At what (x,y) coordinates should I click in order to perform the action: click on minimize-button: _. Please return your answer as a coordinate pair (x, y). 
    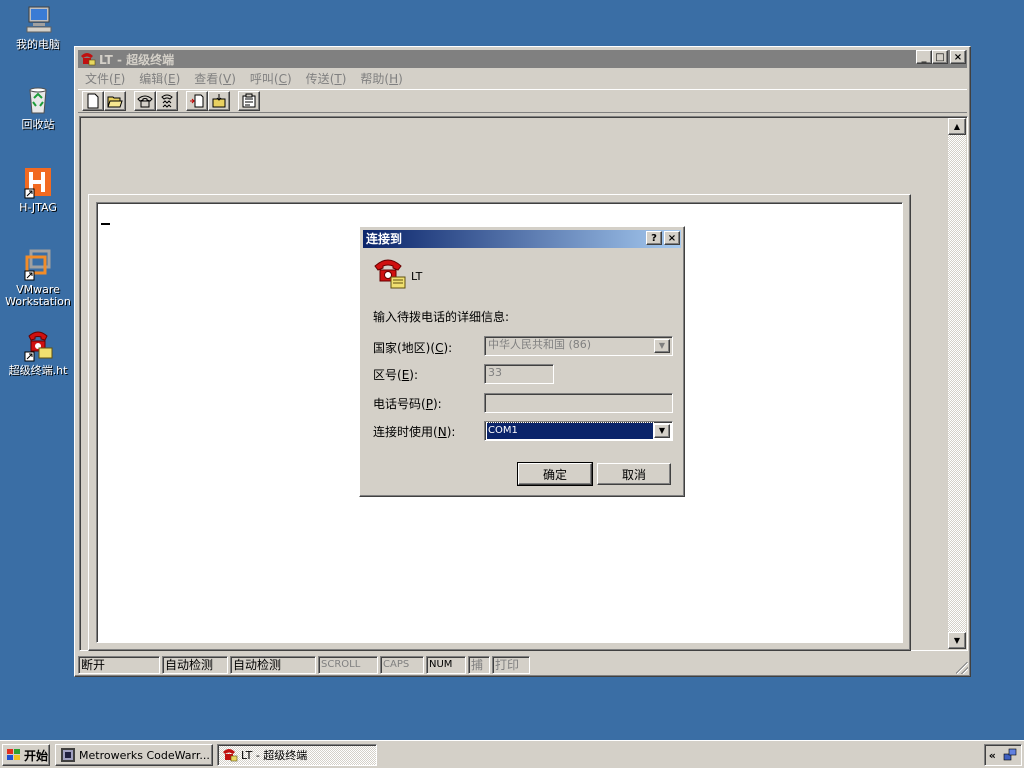
    Looking at the image, I should click on (924, 57).